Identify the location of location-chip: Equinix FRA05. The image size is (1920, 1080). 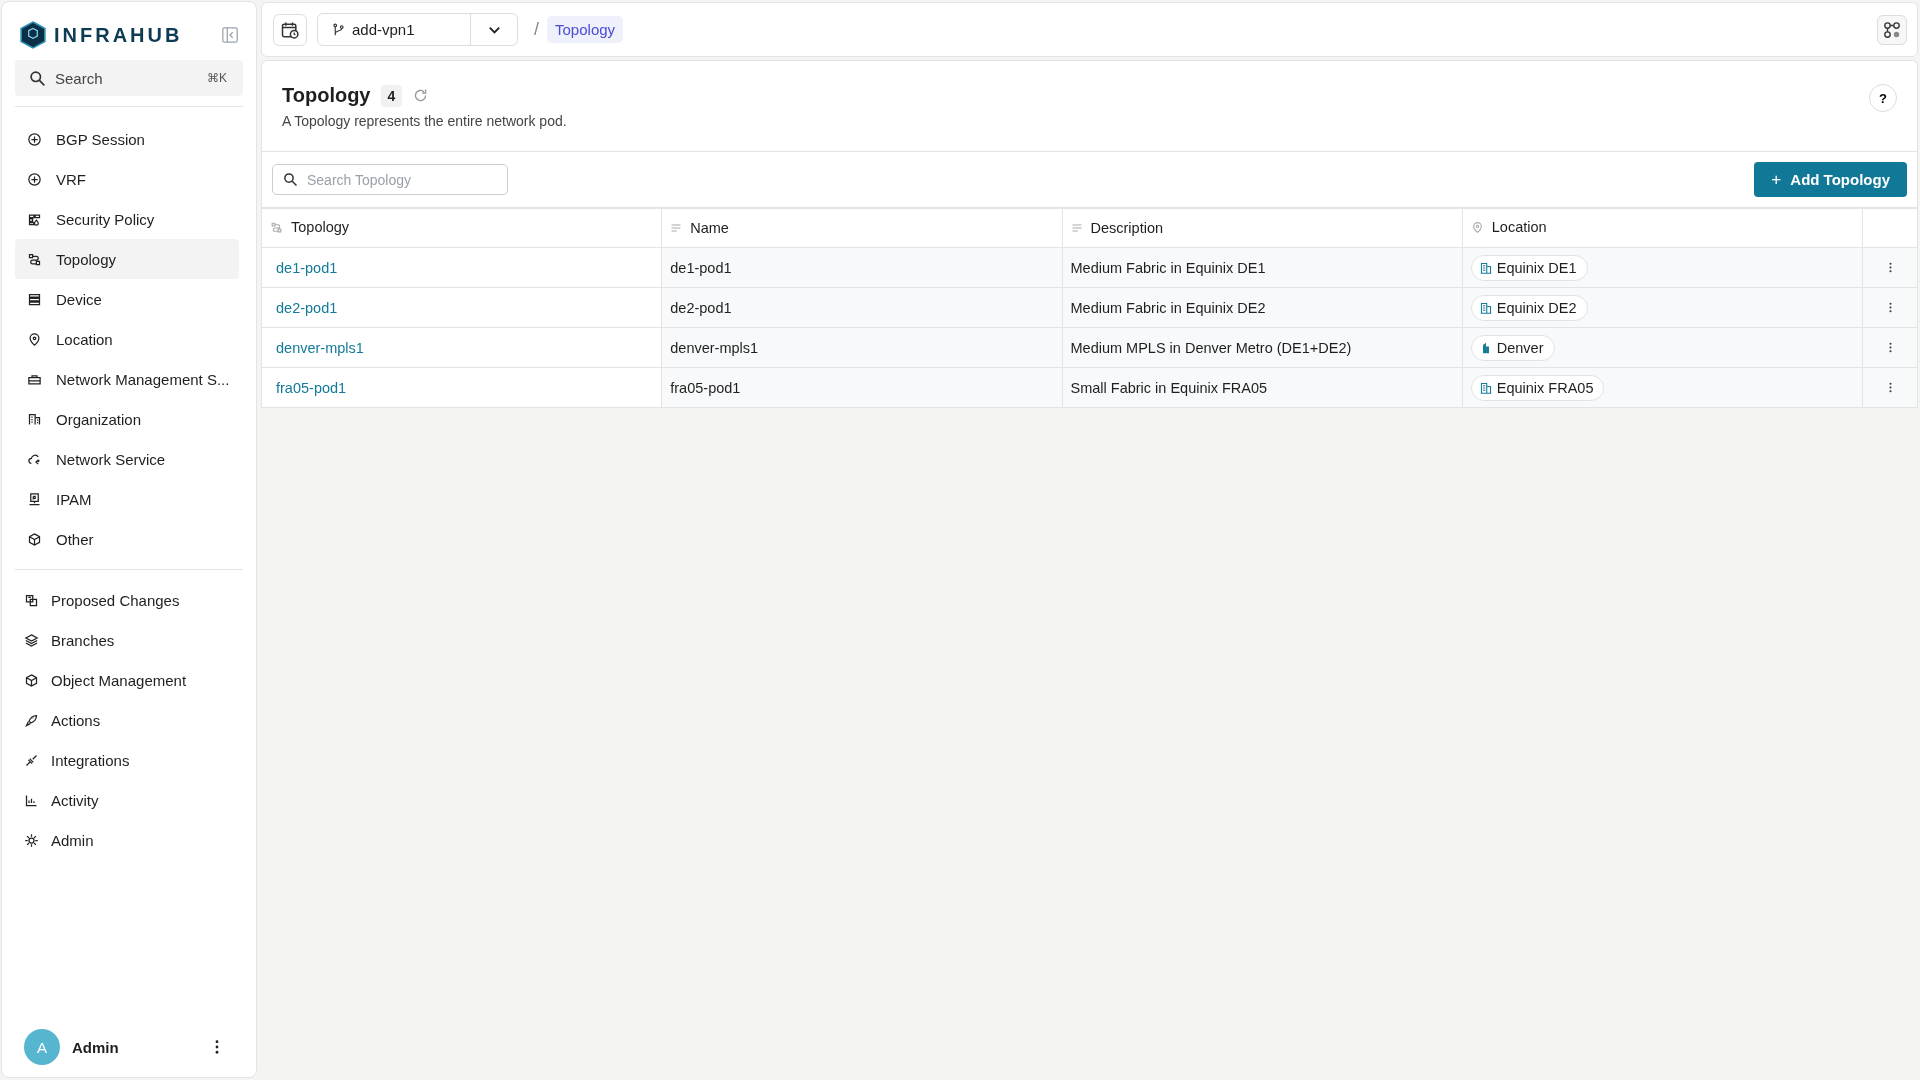
(1537, 387).